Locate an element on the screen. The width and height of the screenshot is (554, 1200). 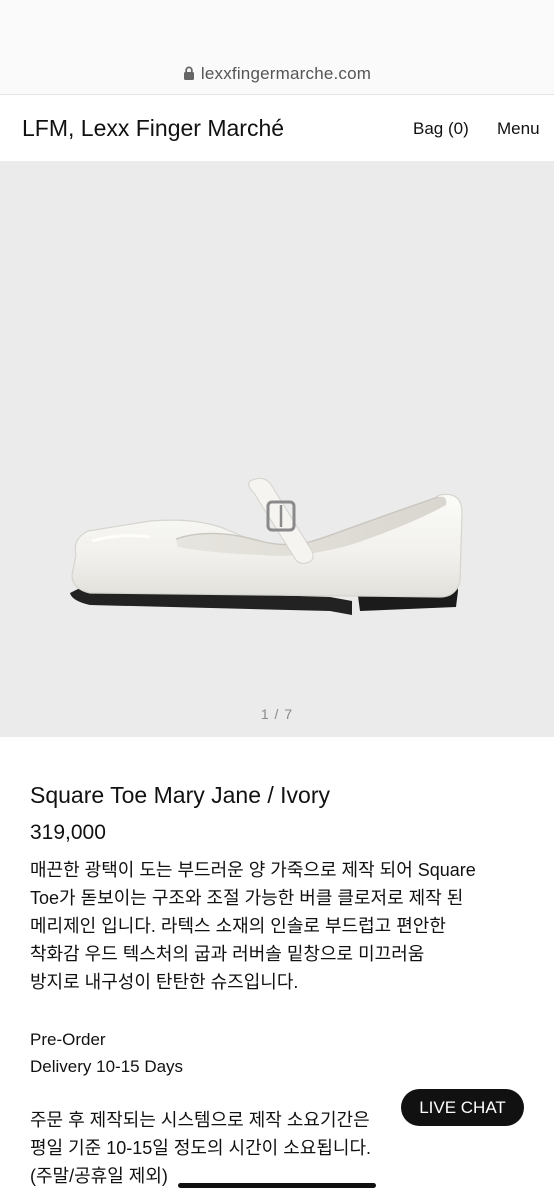
product-title: Square Toe Mary Jane / Ivory is located at coordinates (180, 795).